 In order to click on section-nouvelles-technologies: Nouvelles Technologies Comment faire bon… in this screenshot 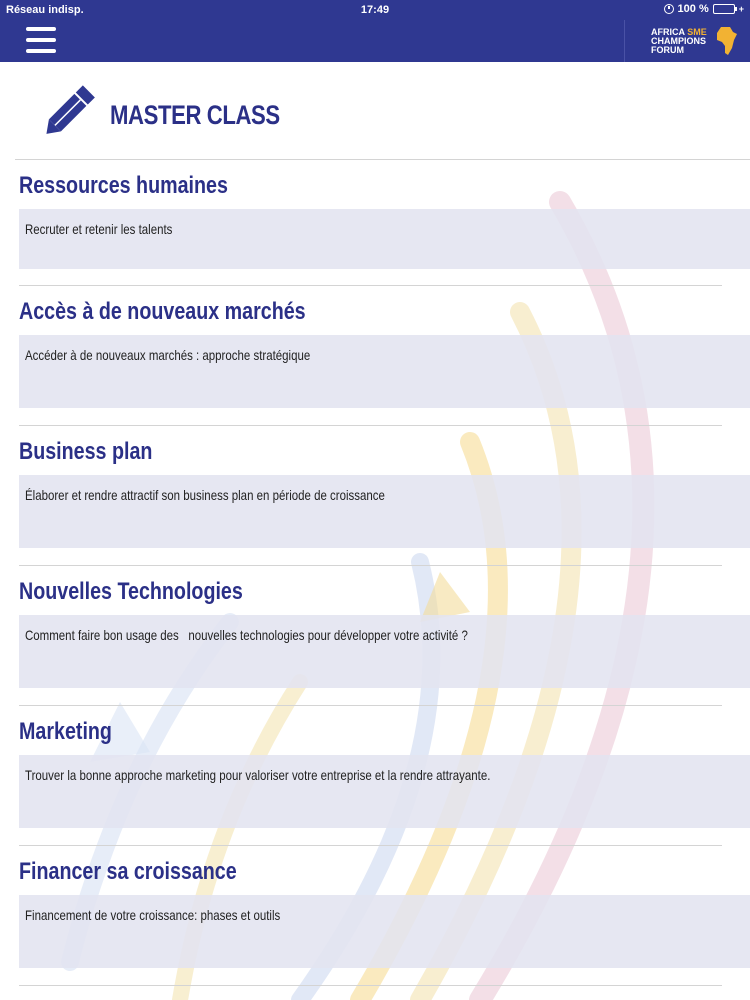, I will do `click(375, 636)`.